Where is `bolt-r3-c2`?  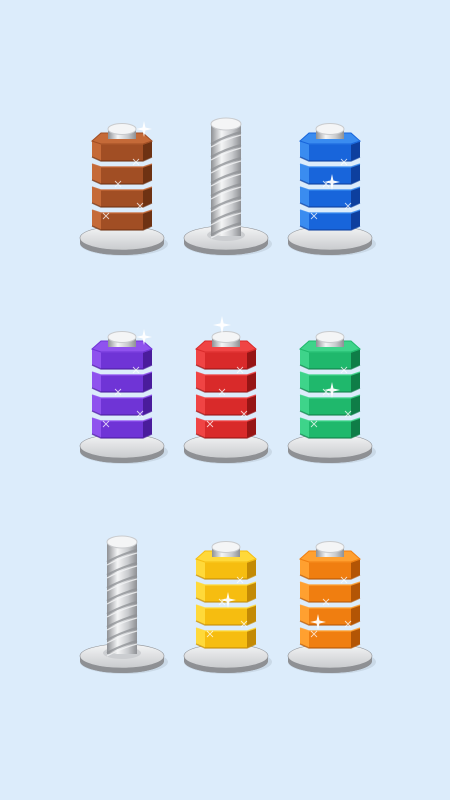
bolt-r3-c2 is located at coordinates (226, 608).